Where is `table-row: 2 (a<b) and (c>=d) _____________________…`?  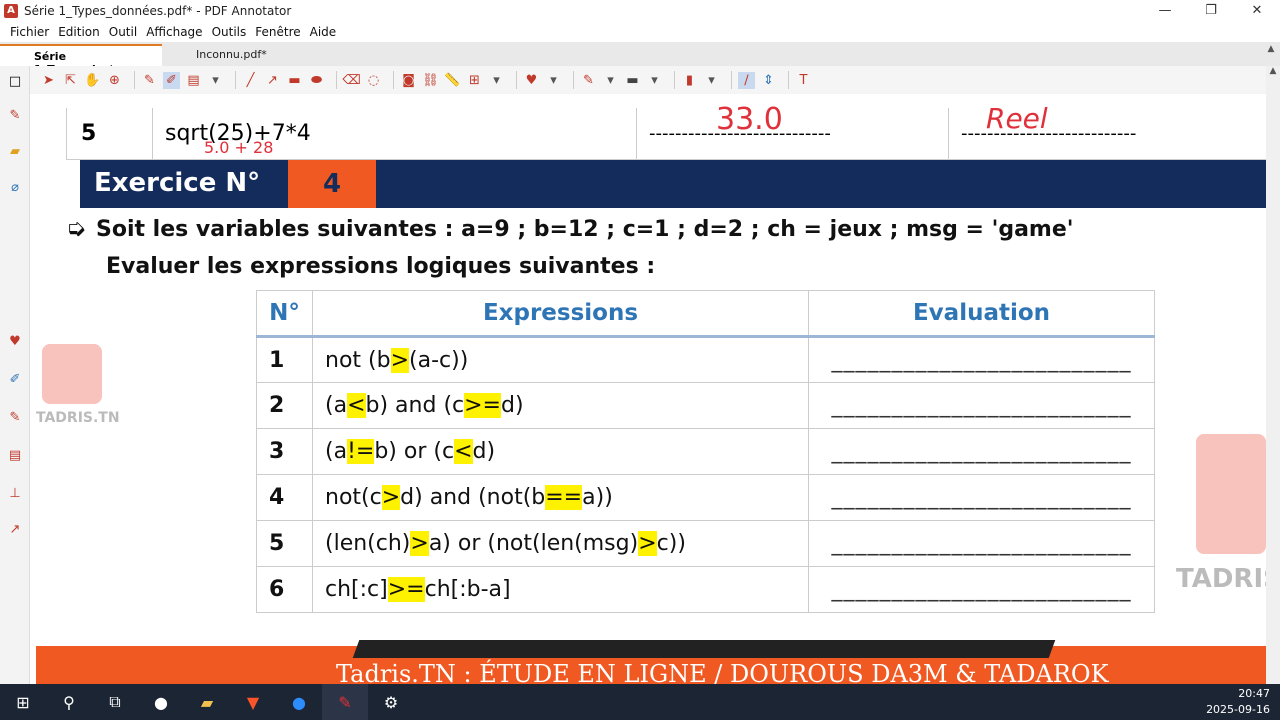 table-row: 2 (a<b) and (c>=d) _____________________… is located at coordinates (705, 405).